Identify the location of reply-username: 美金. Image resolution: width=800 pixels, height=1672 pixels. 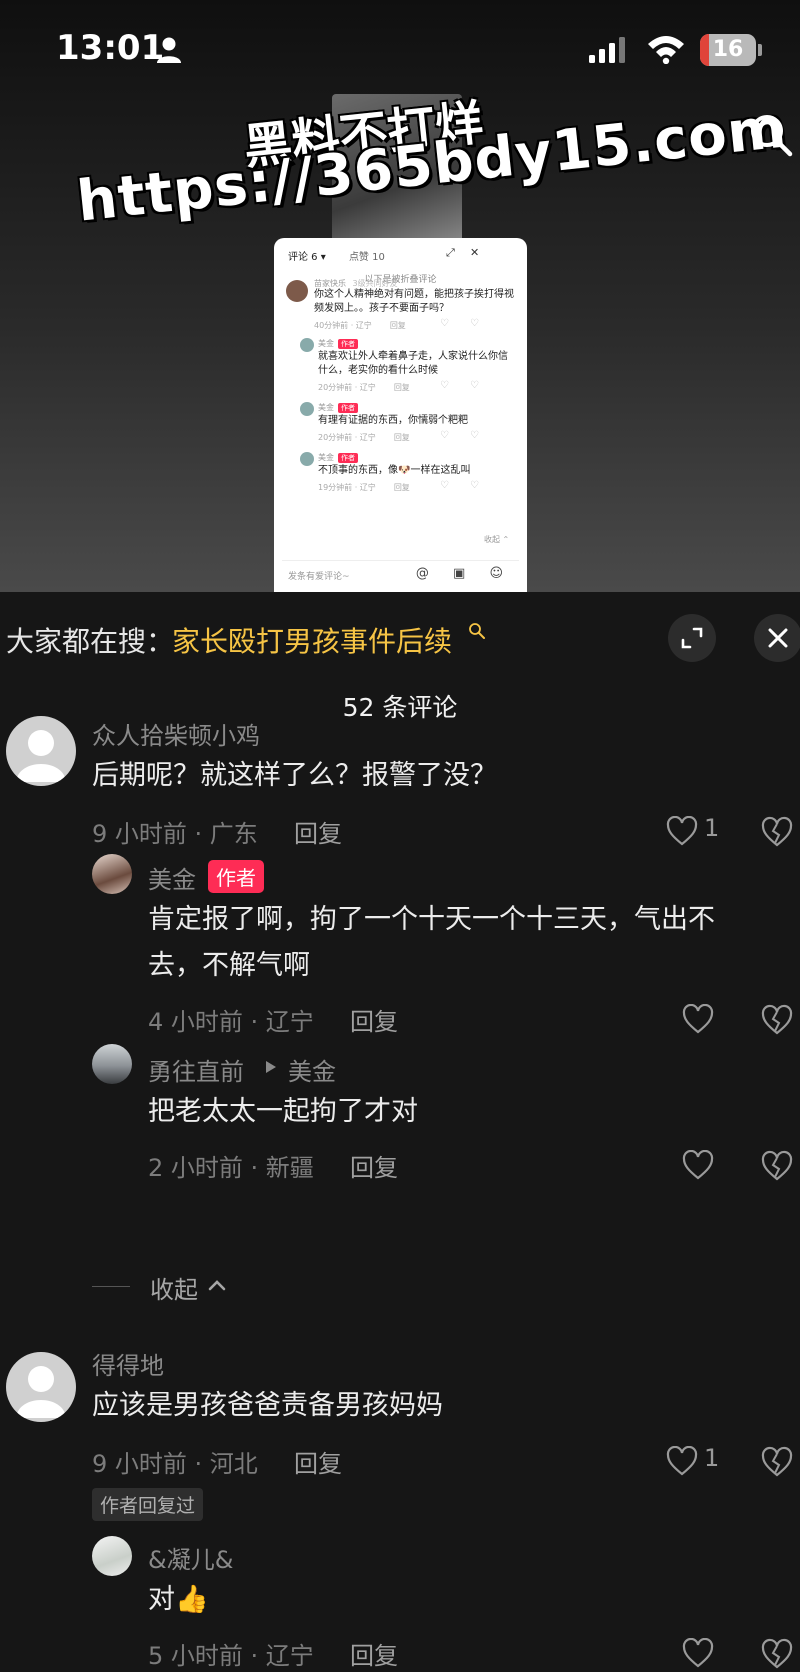
(172, 877).